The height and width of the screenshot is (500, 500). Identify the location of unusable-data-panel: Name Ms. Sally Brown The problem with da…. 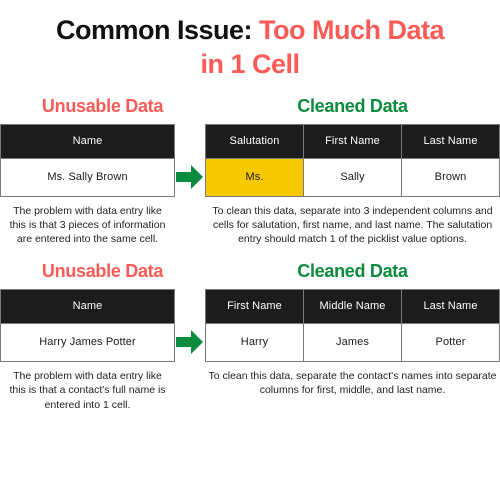
(87, 185).